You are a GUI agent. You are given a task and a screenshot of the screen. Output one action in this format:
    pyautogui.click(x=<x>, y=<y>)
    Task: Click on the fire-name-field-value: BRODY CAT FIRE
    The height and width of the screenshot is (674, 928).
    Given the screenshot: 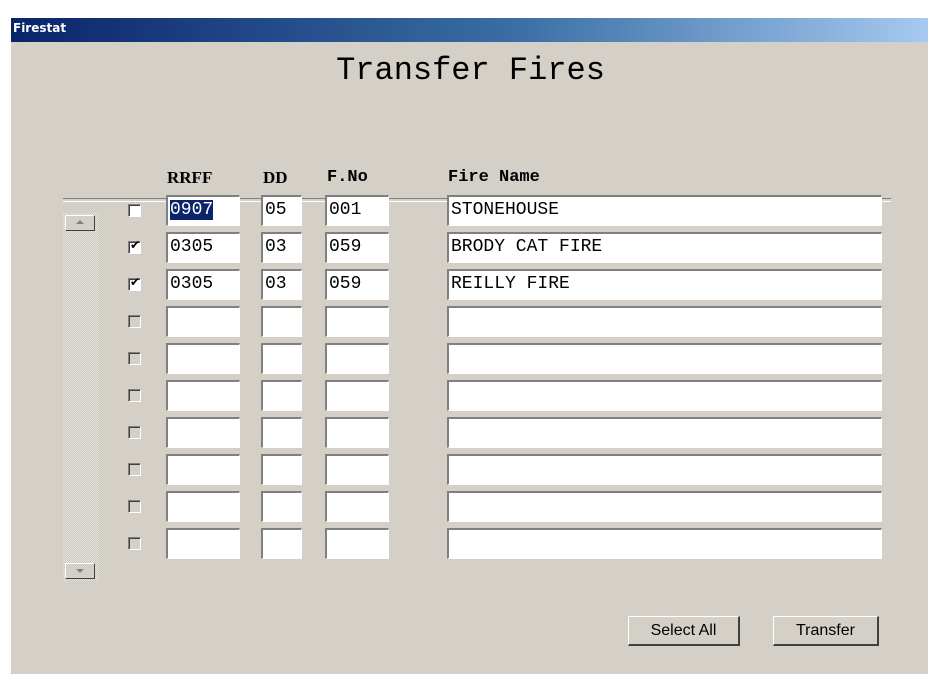 What is the action you would take?
    pyautogui.click(x=527, y=247)
    